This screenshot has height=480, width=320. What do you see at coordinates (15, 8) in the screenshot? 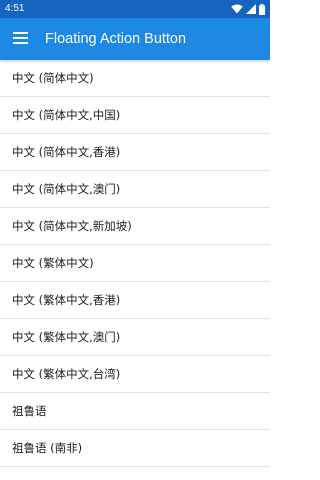
I see `status-time: 4:51` at bounding box center [15, 8].